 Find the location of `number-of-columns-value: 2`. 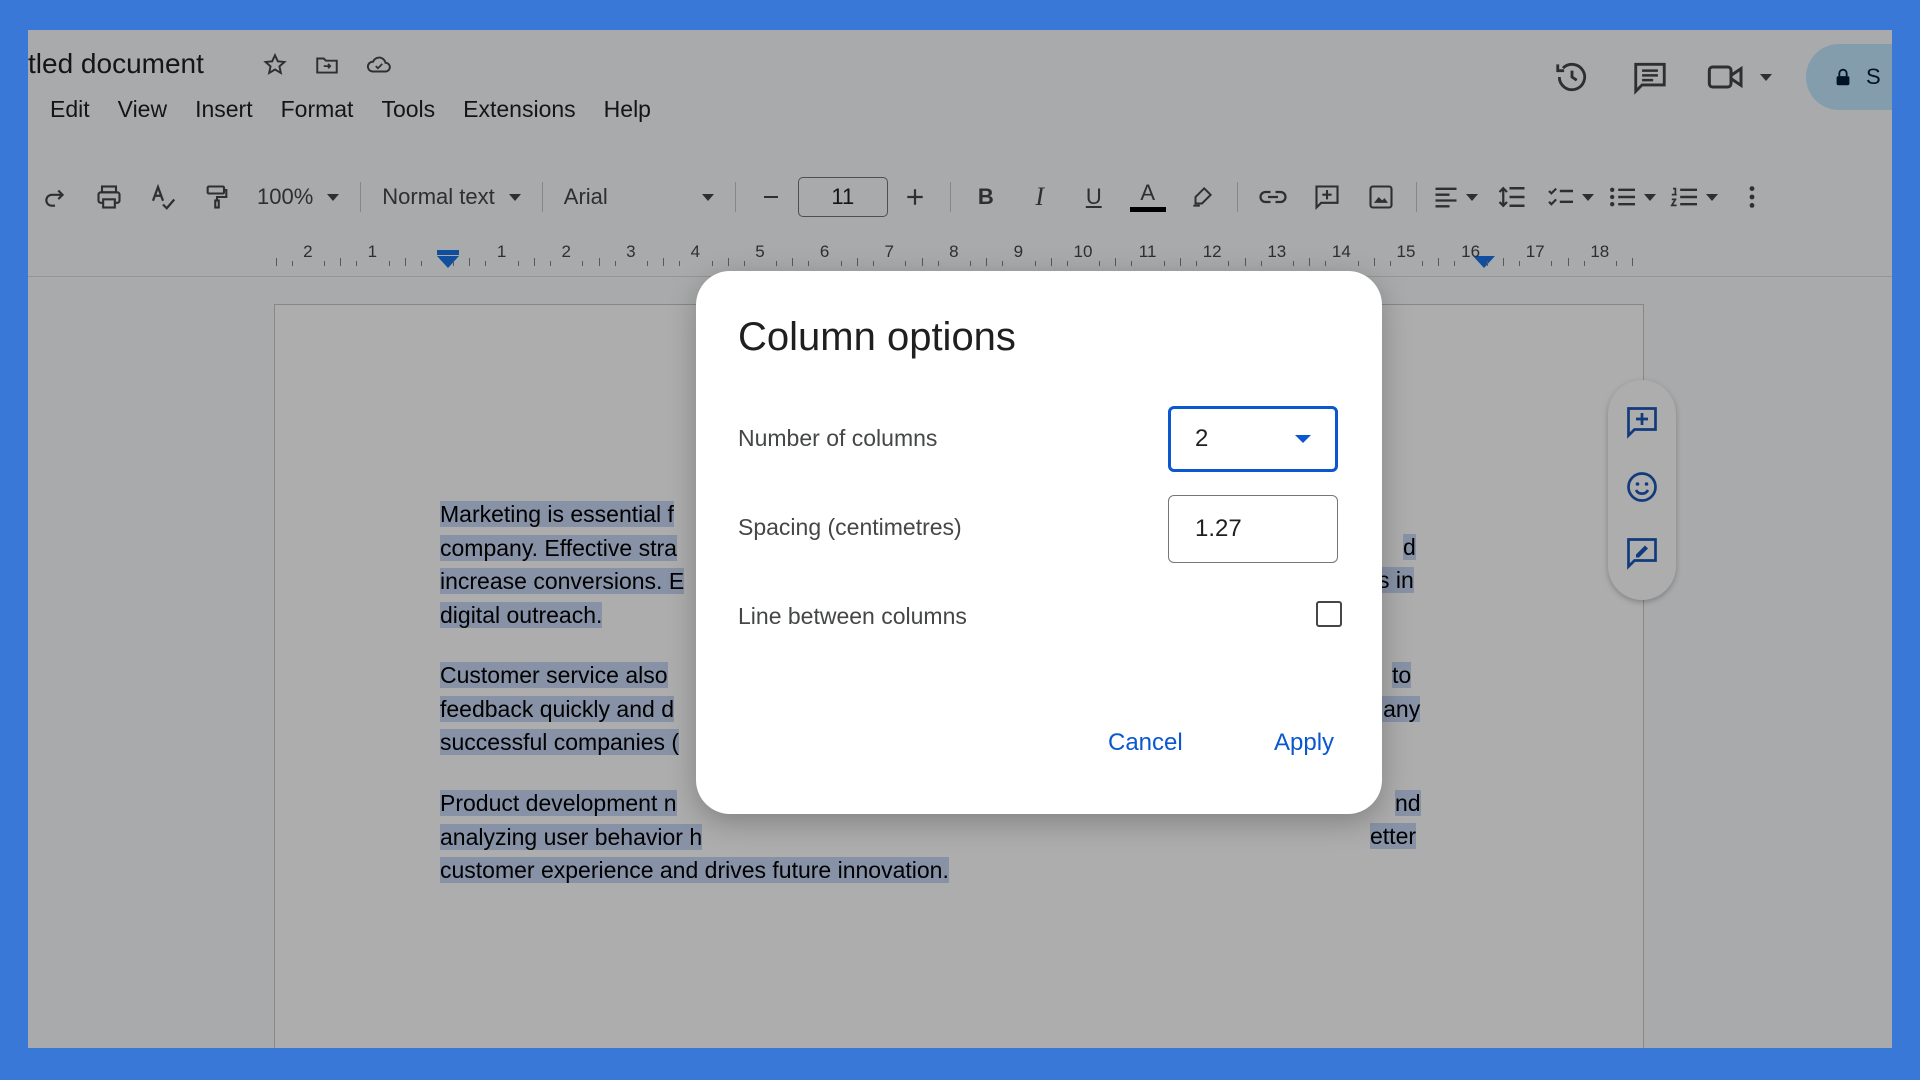

number-of-columns-value: 2 is located at coordinates (1202, 438).